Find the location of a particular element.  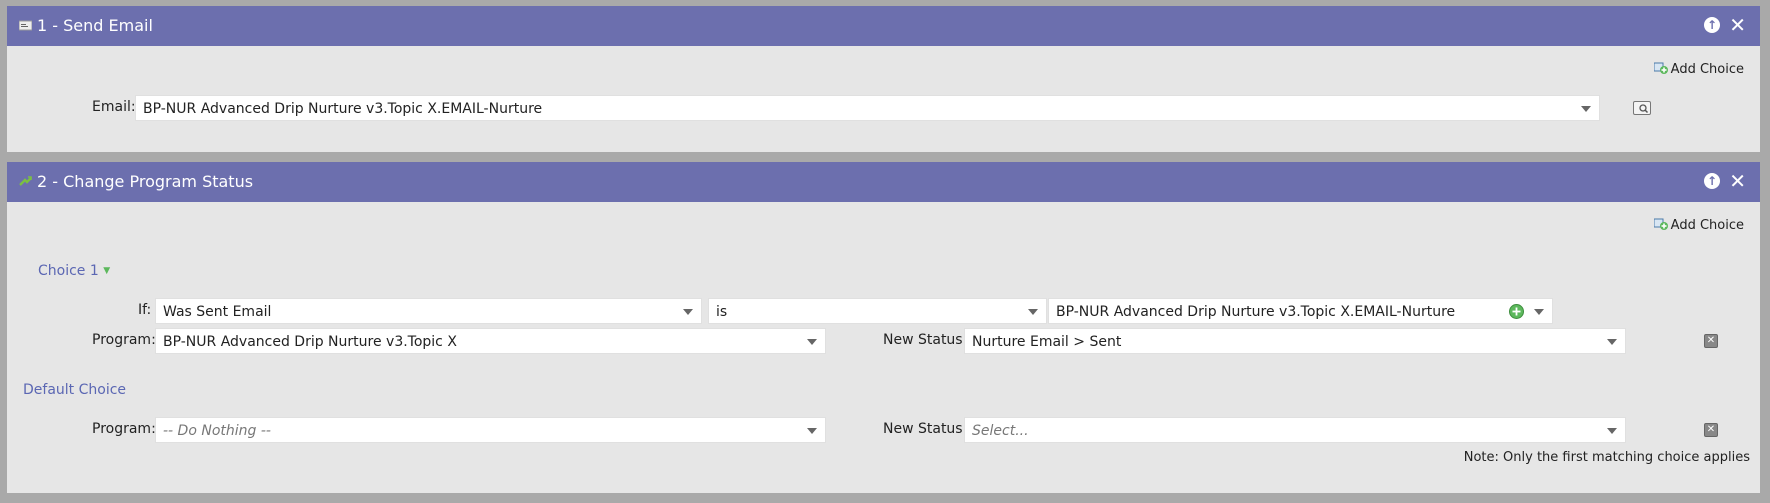

step-header: 2 - Change Program Status ↑ ✕ is located at coordinates (883, 182).